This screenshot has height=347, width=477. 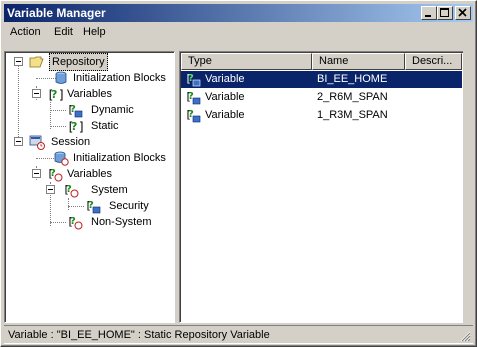 I want to click on window-title: Variable Manager, so click(x=56, y=13).